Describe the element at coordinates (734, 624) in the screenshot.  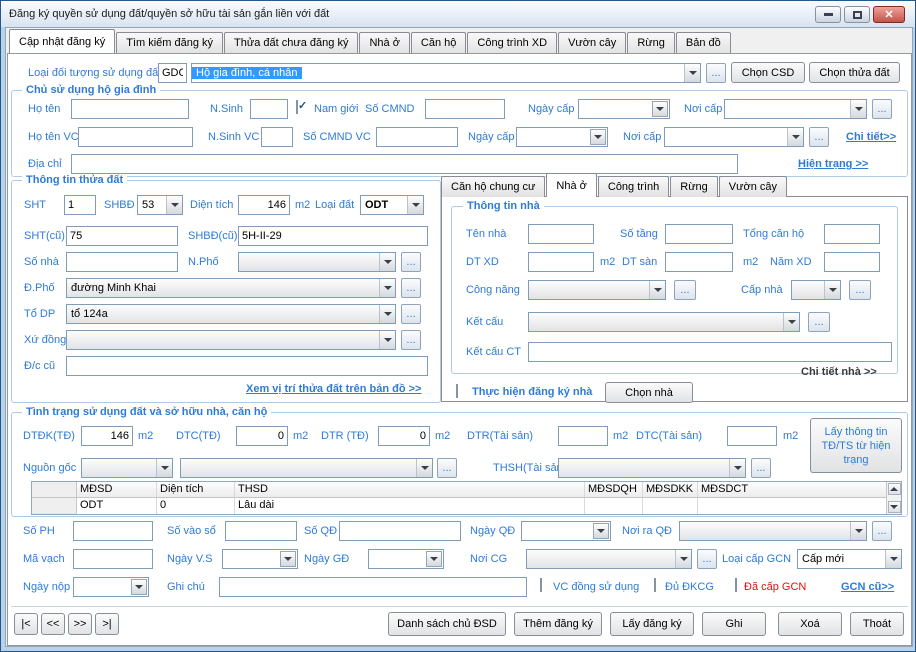
I see `ghi-button: Ghi` at that location.